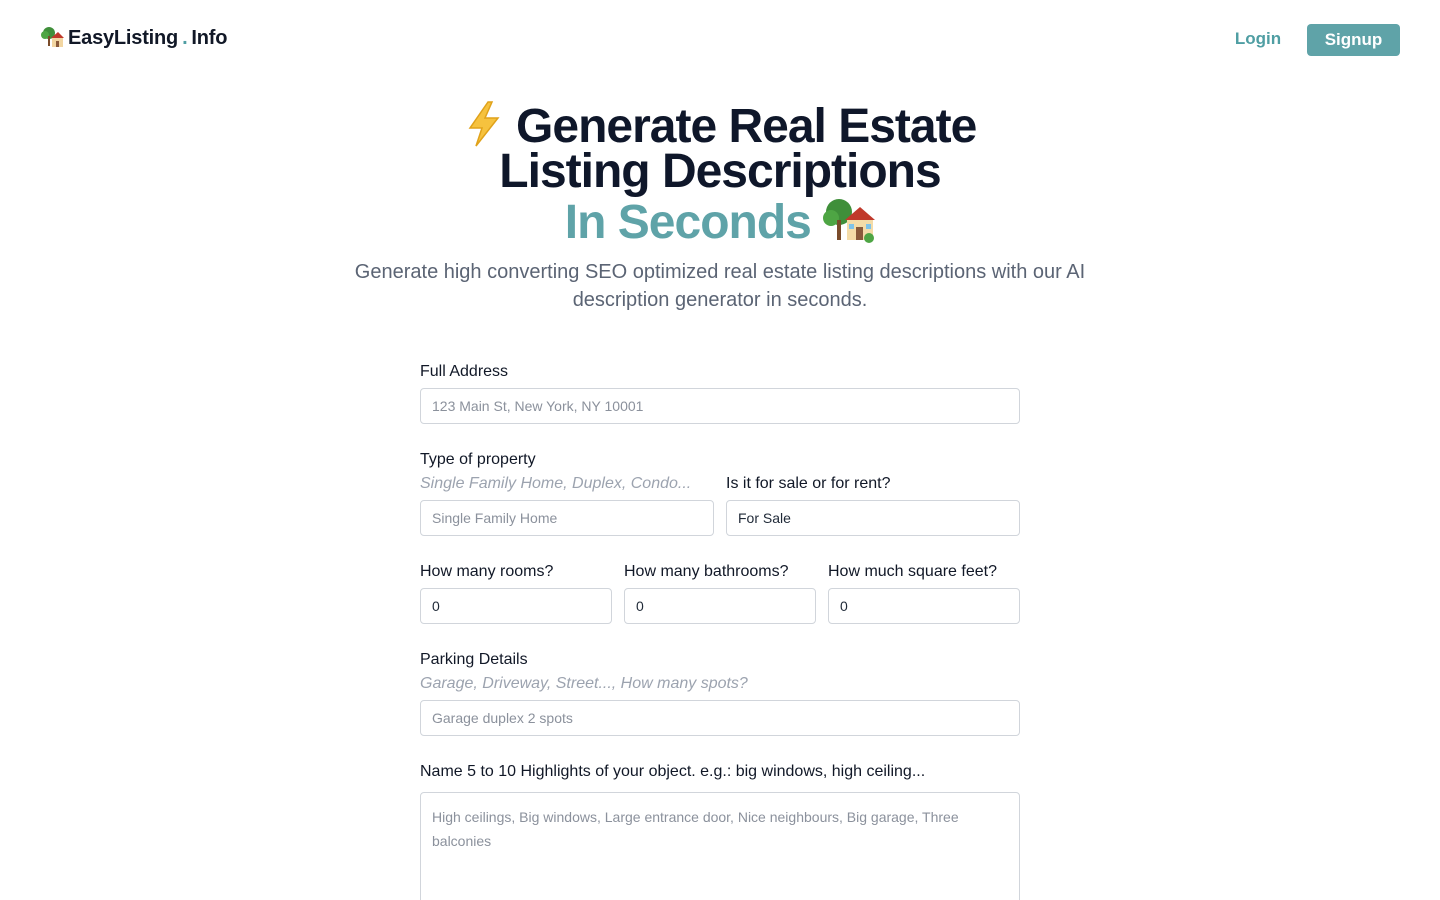  I want to click on hero-title-line2: Listing Descriptions, so click(720, 171).